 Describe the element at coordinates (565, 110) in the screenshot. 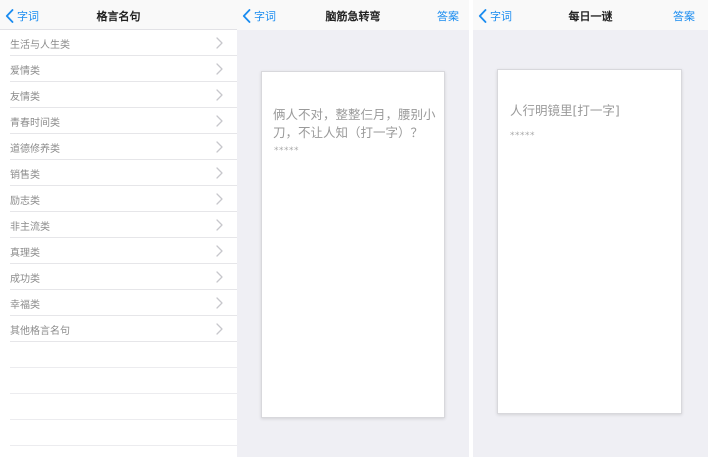

I see `riddle-question: 人行明镜里[打一字]` at that location.